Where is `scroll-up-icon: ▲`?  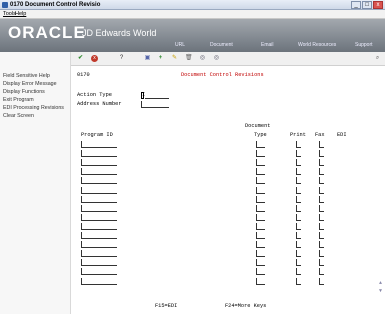 scroll-up-icon: ▲ is located at coordinates (380, 283).